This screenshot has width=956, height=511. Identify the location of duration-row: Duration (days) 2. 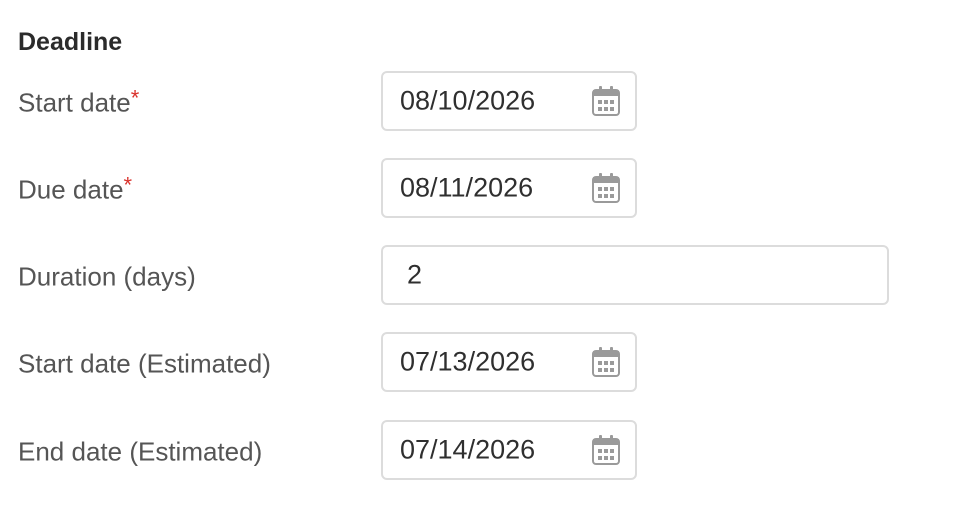
(478, 277).